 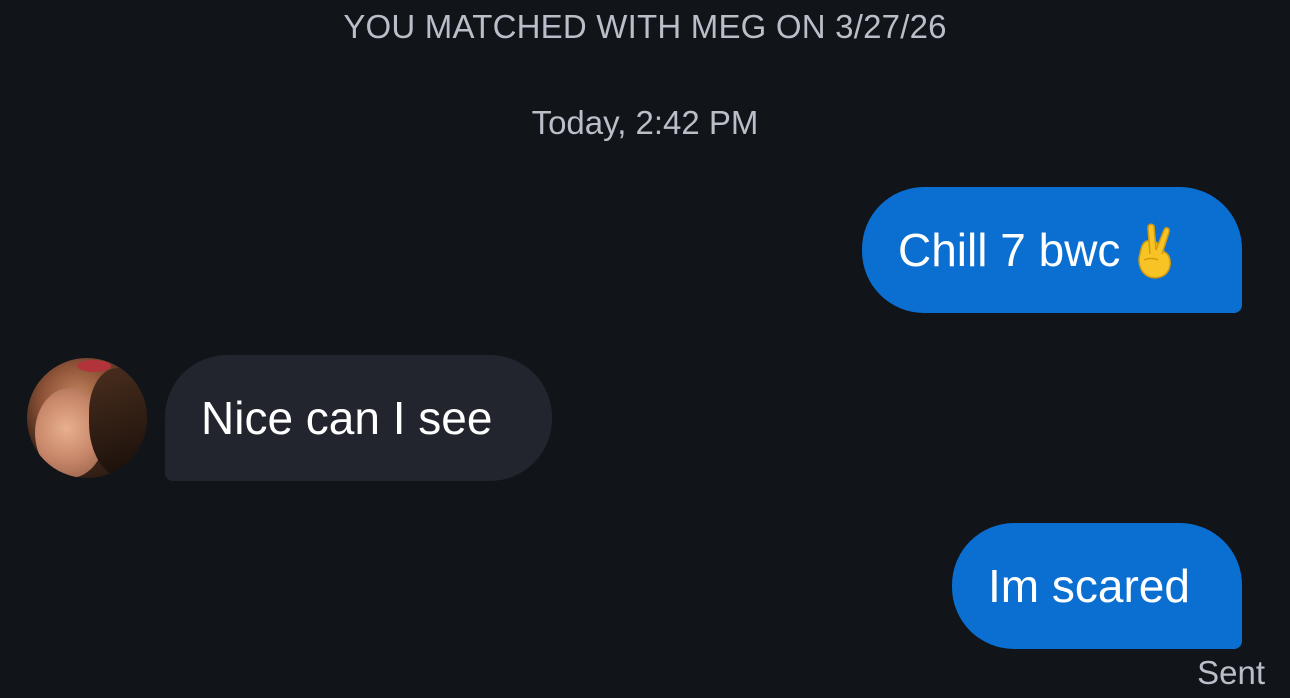 I want to click on message-text: Chill 7 bwc, so click(x=1009, y=250).